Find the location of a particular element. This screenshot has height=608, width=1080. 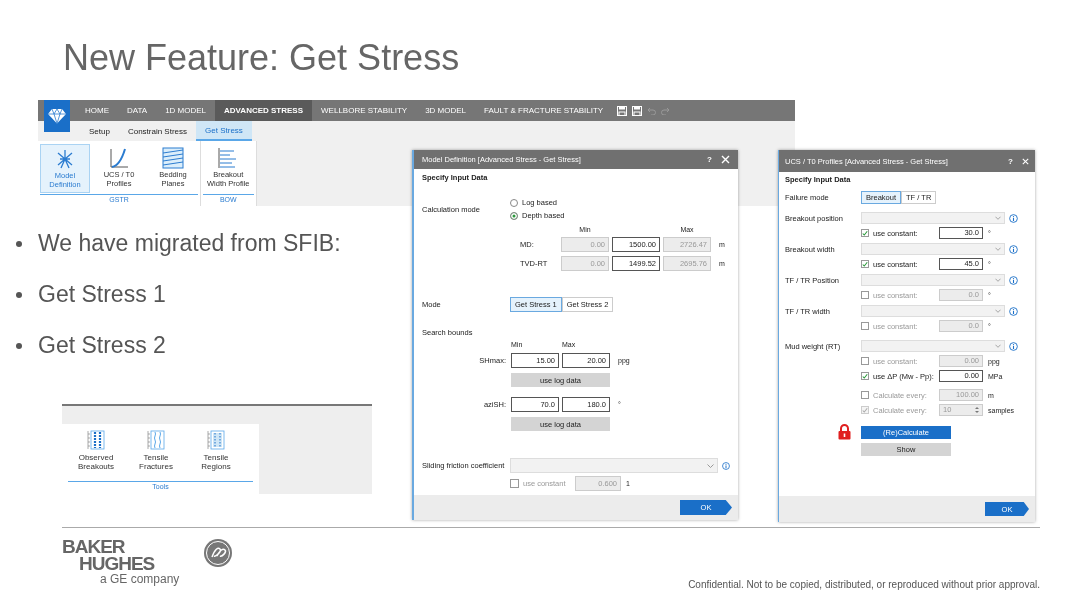

fracture-log-icon is located at coordinates (156, 440).